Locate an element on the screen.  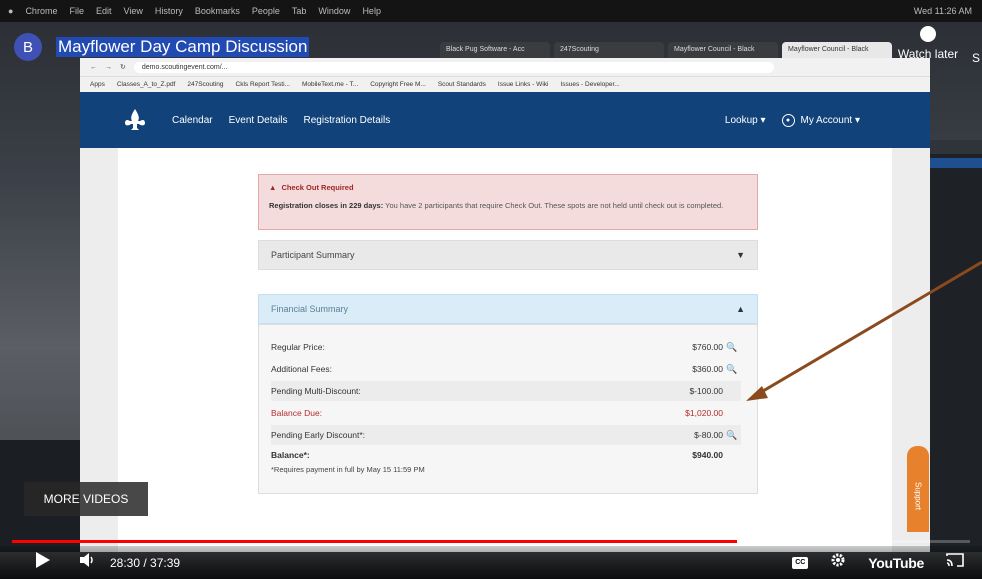
progress-bar is located at coordinates (491, 541).